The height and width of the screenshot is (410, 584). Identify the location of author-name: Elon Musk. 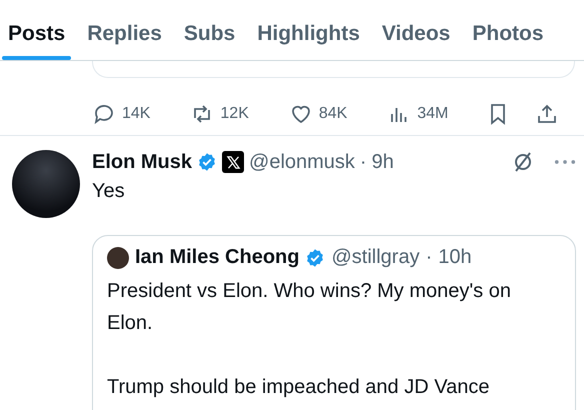
(142, 162).